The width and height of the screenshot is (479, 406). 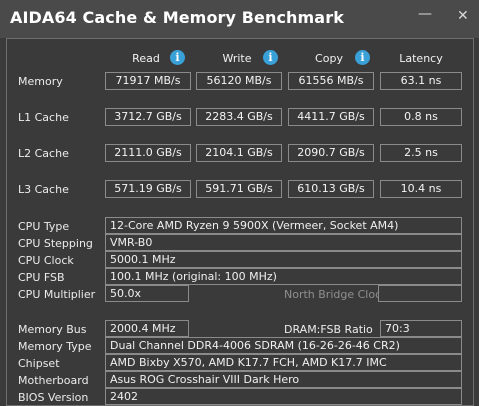 What do you see at coordinates (147, 293) in the screenshot?
I see `cpu-multiplier-value: 50.0x` at bounding box center [147, 293].